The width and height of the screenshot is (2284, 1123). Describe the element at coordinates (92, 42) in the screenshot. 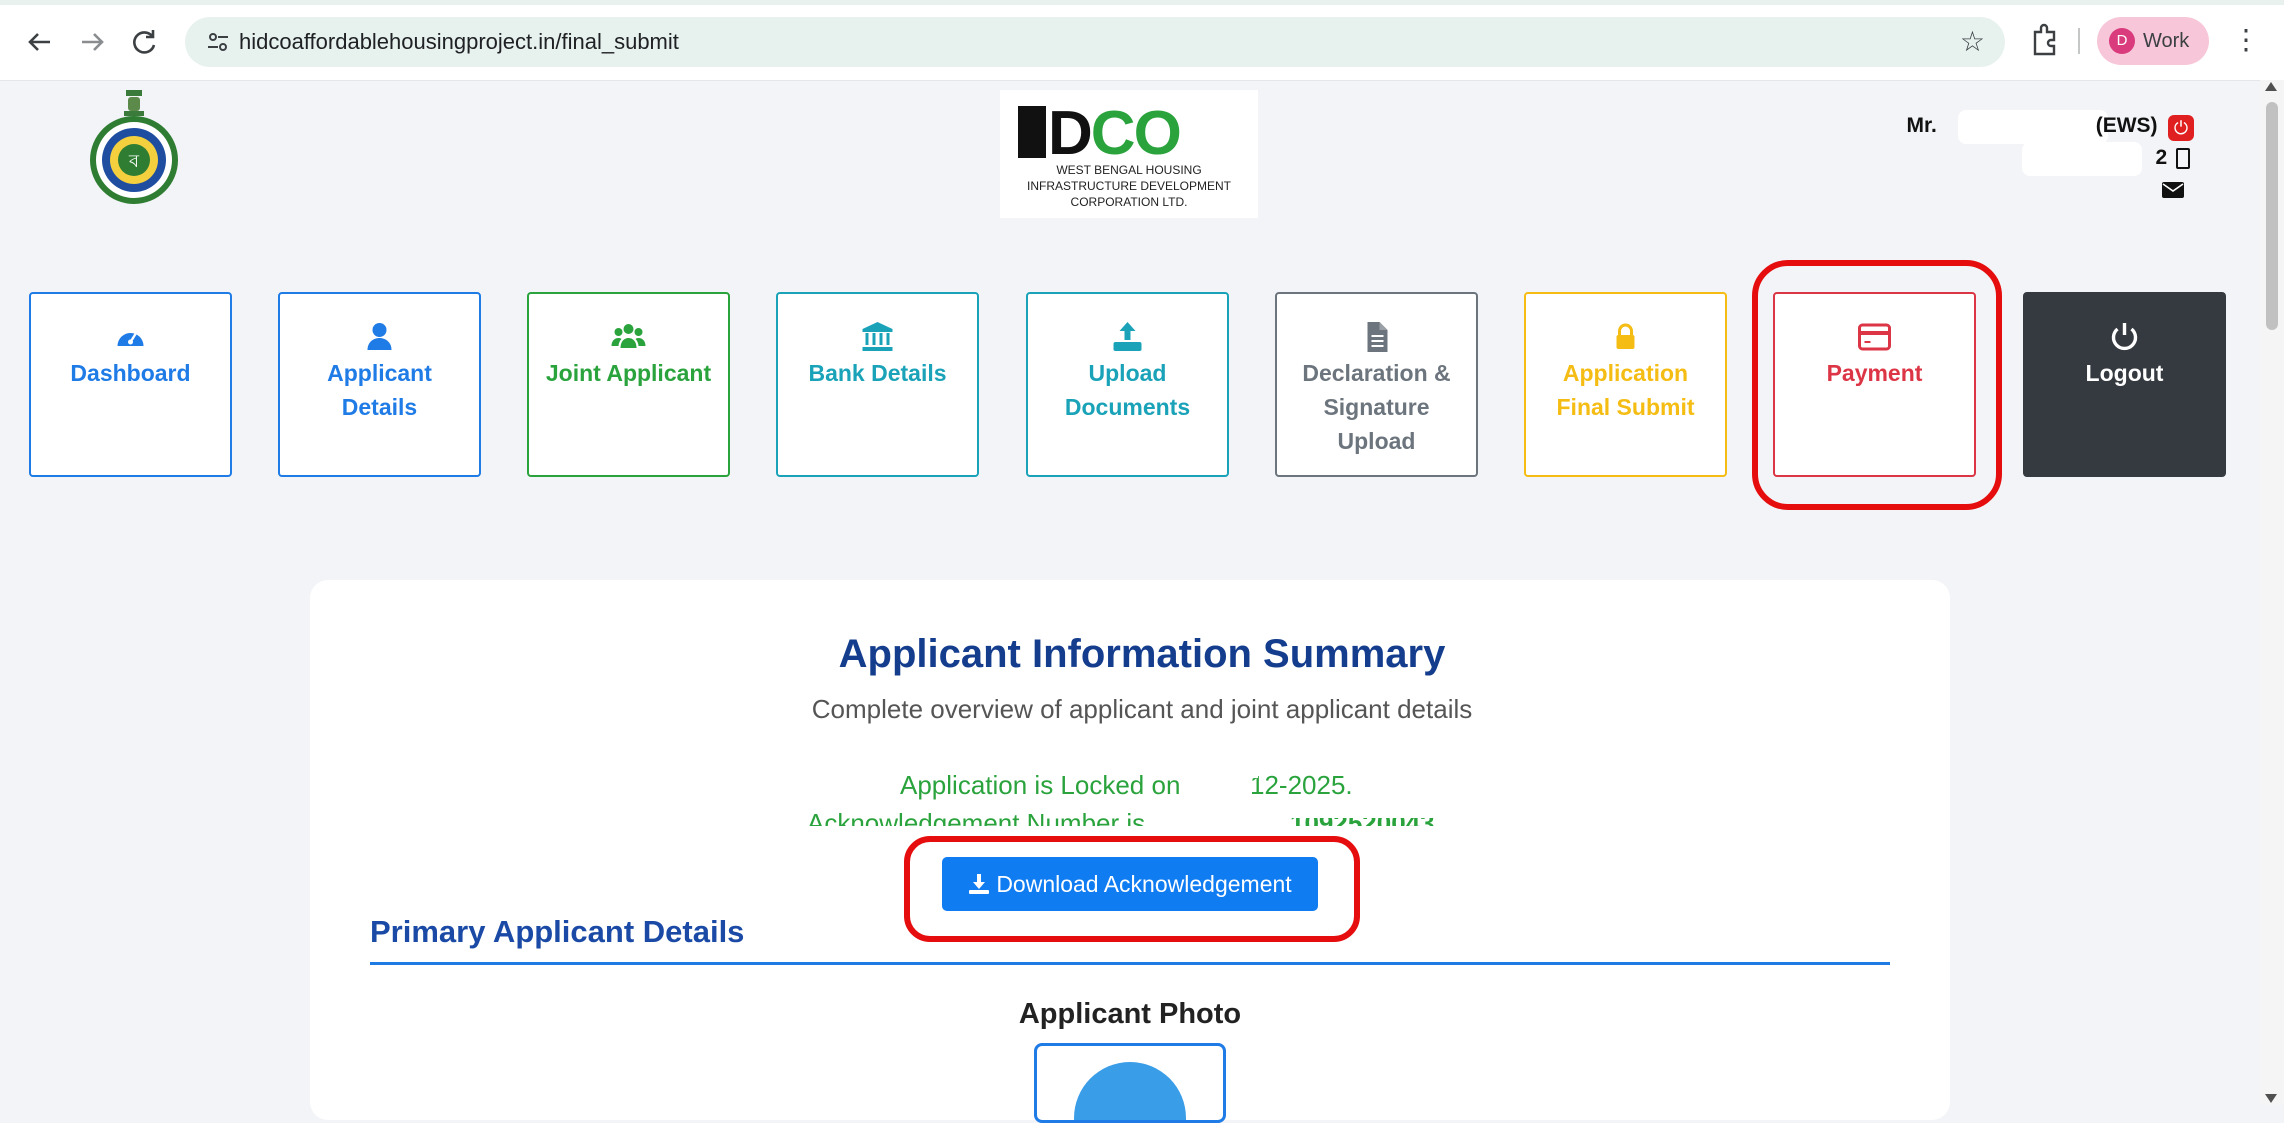

I see `forward-arrow-icon` at that location.